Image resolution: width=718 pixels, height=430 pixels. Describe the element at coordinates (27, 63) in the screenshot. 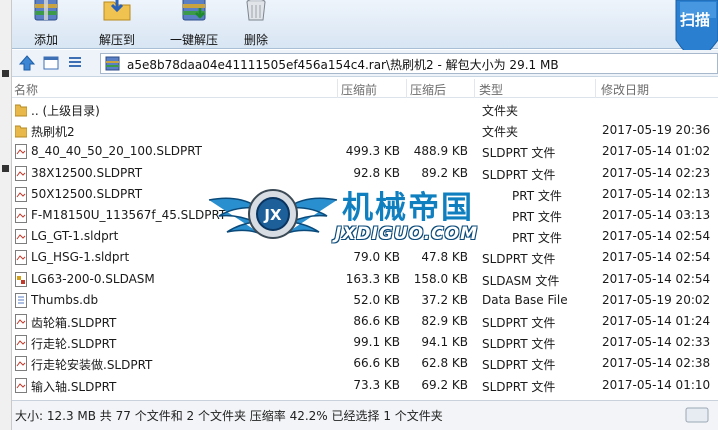

I see `up-arrow-icon` at that location.